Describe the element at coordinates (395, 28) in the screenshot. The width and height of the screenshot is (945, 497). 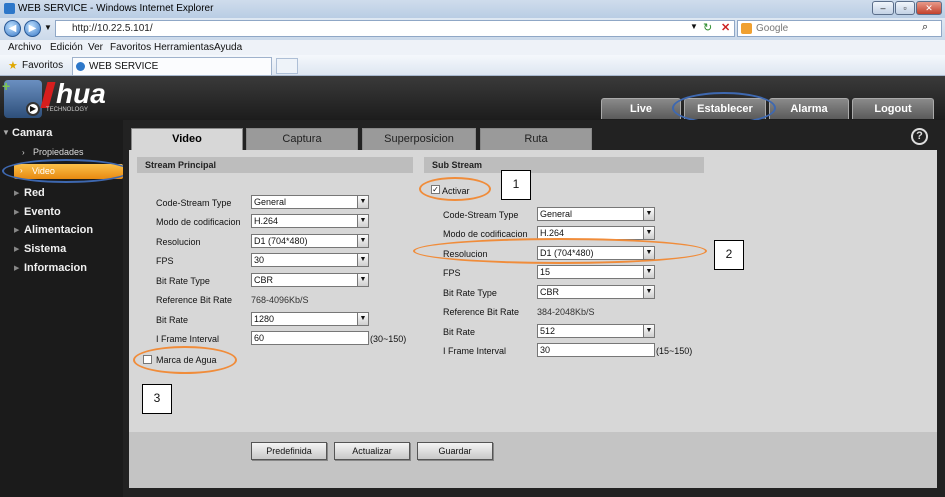
I see `url-input: http://10.22.5.101/` at that location.